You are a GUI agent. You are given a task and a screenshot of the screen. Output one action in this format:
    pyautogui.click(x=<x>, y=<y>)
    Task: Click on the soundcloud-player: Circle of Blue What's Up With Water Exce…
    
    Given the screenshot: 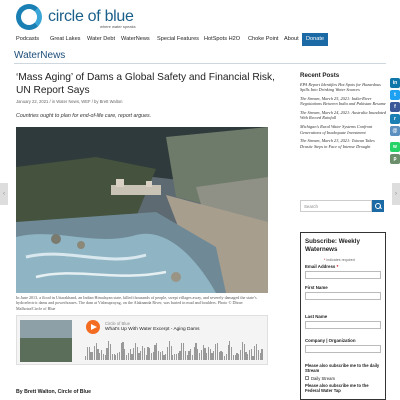 What is the action you would take?
    pyautogui.click(x=142, y=340)
    